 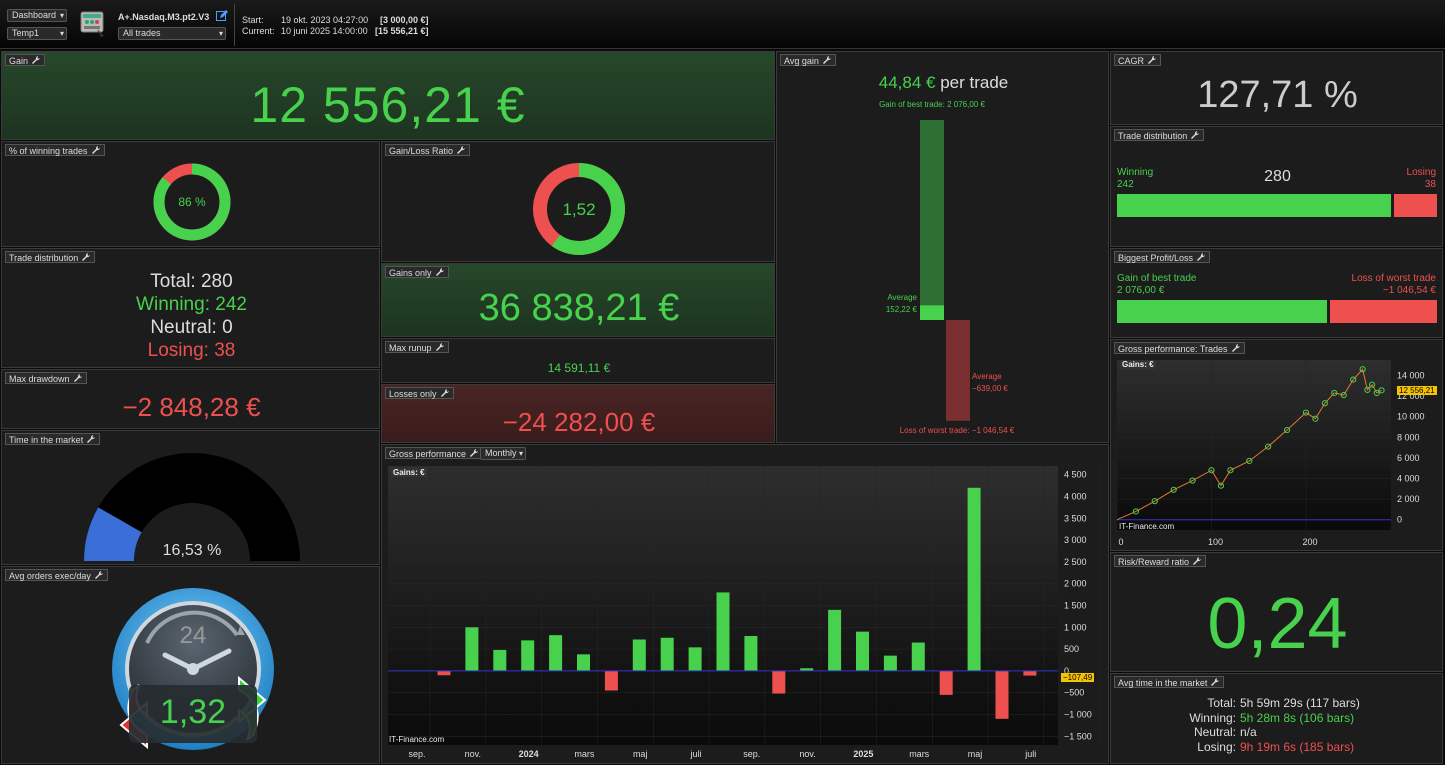 What do you see at coordinates (1409, 290) in the screenshot?
I see `worst-value: −1 046,54 €` at bounding box center [1409, 290].